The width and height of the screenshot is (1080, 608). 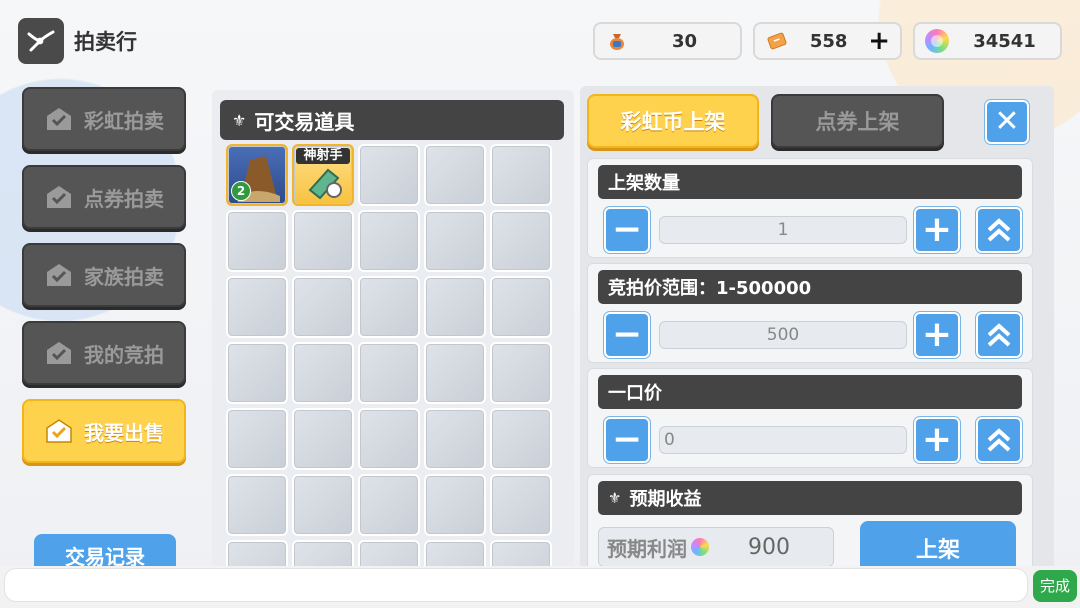 I want to click on sidebar-item-coupon-auction: 点券拍卖, so click(x=104, y=197).